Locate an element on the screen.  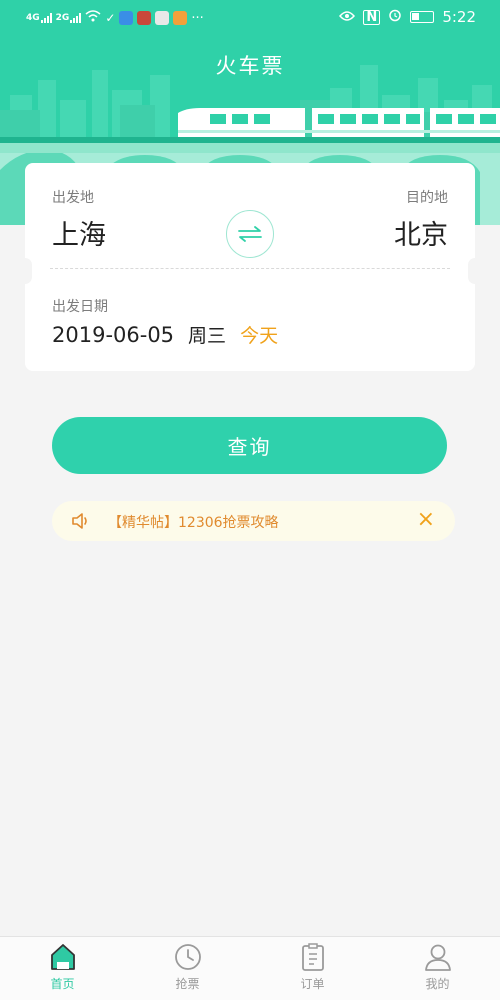
tab-home: 首页 is located at coordinates (62, 968).